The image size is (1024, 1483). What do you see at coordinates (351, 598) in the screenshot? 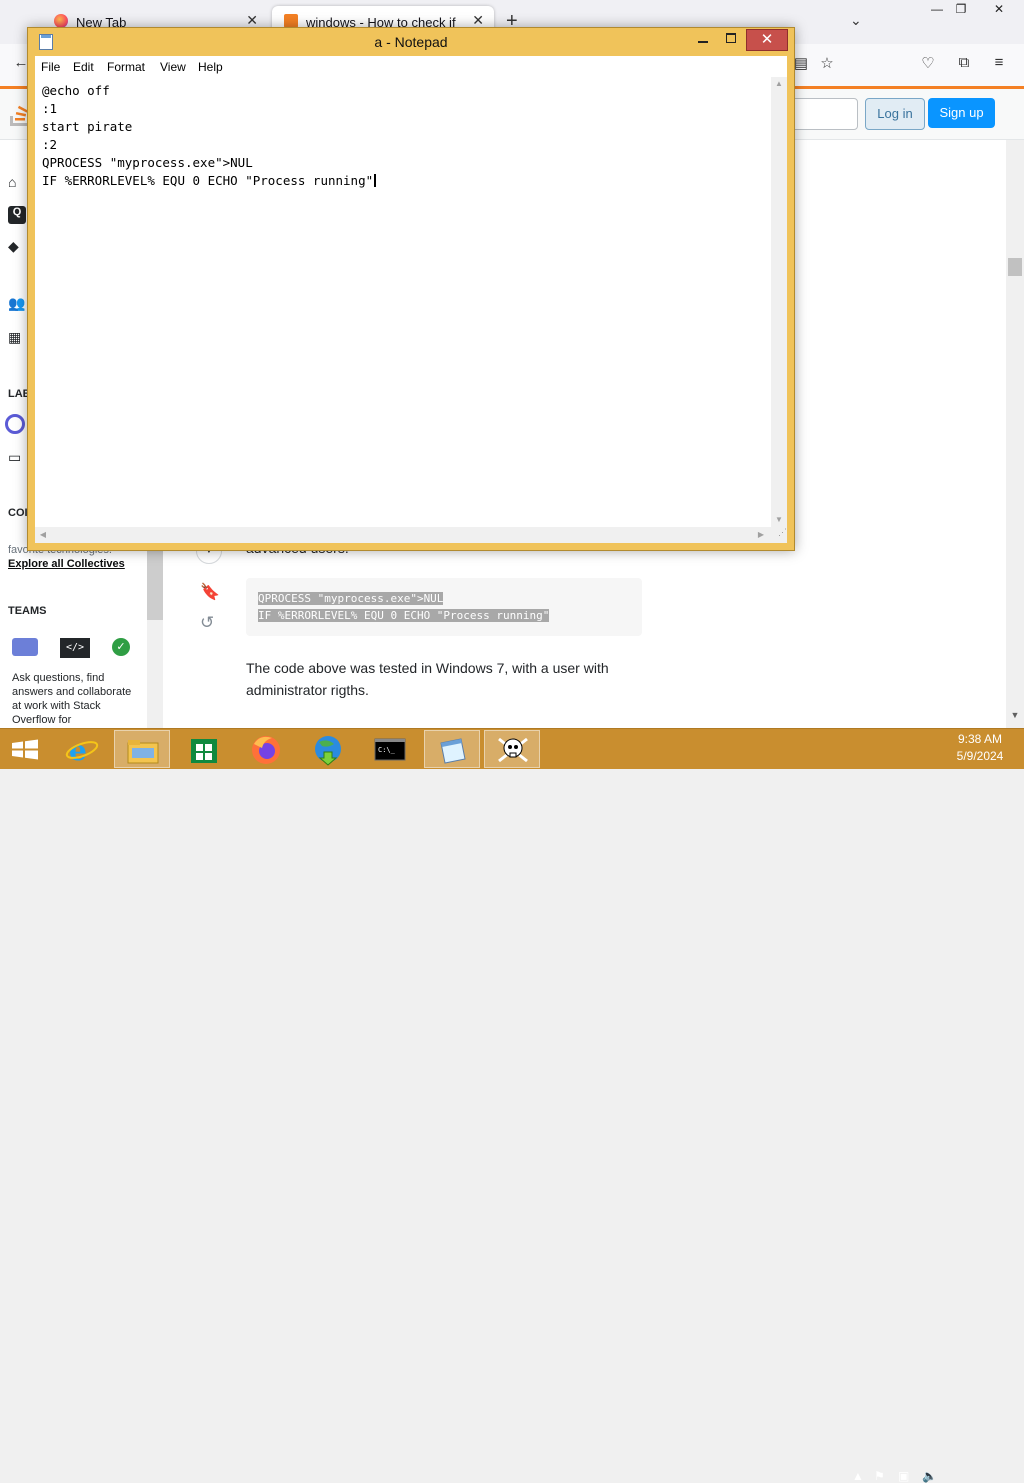
I see `code-line: QPROCESS "myprocess.exe">NUL` at bounding box center [351, 598].